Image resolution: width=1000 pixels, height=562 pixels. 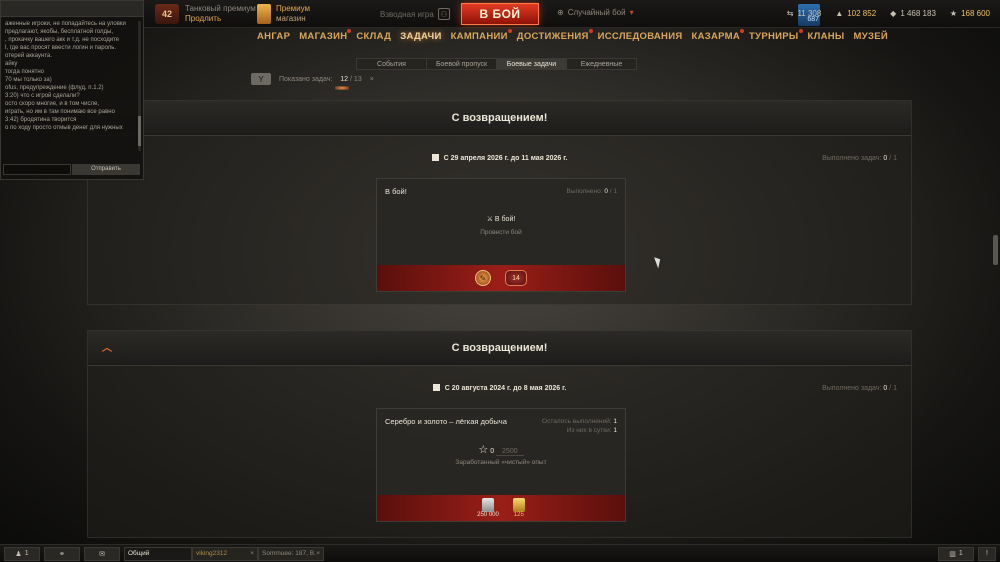 What do you see at coordinates (956, 553) in the screenshot?
I see `notifications-button: ▥ 1` at bounding box center [956, 553].